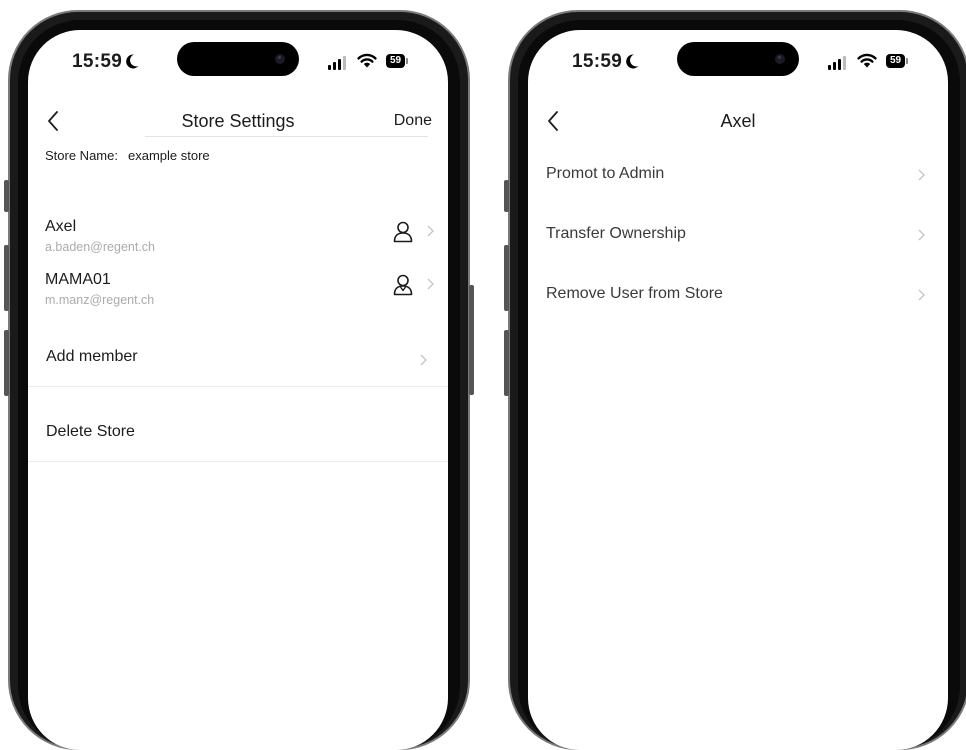  What do you see at coordinates (61, 226) in the screenshot?
I see `member-name: Axel` at bounding box center [61, 226].